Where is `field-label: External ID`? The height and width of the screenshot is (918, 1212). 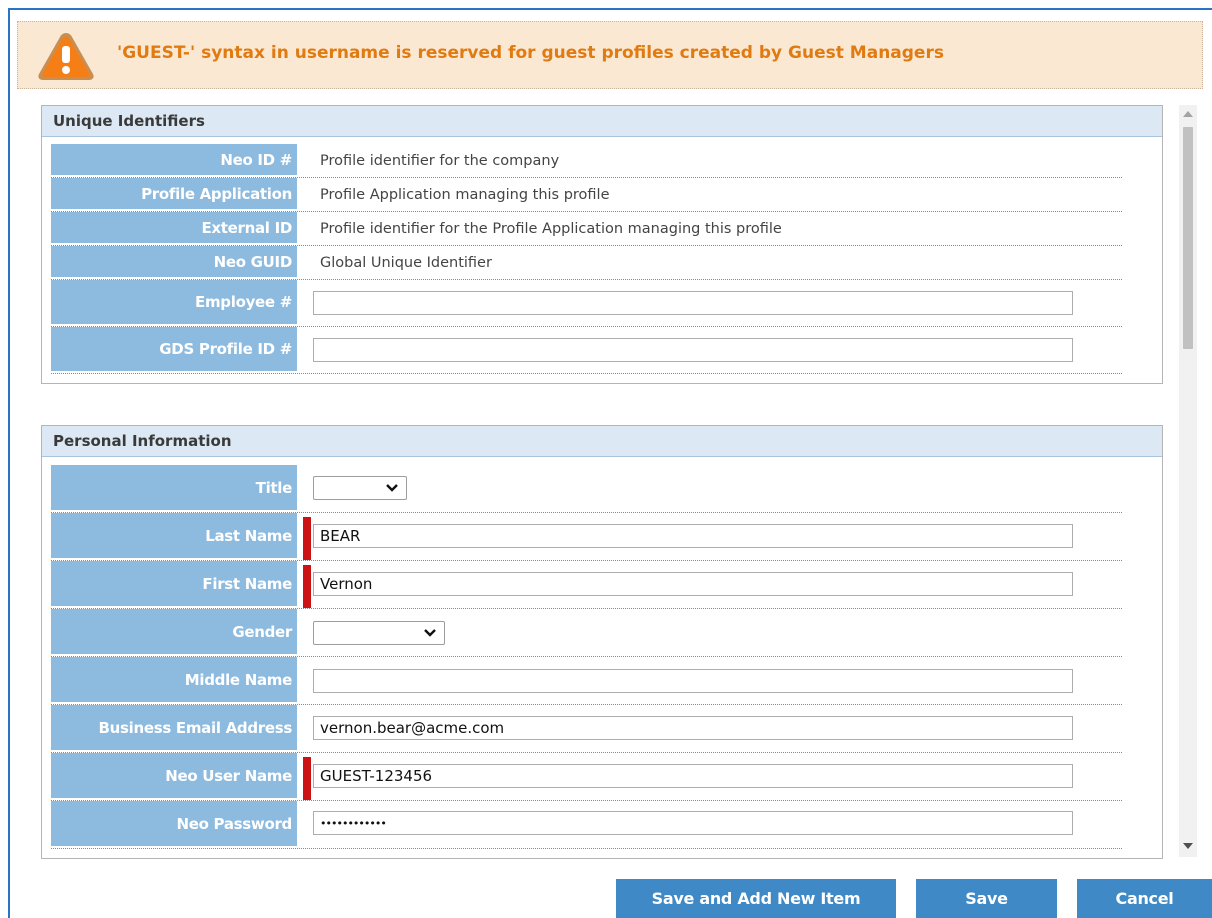 field-label: External ID is located at coordinates (174, 228).